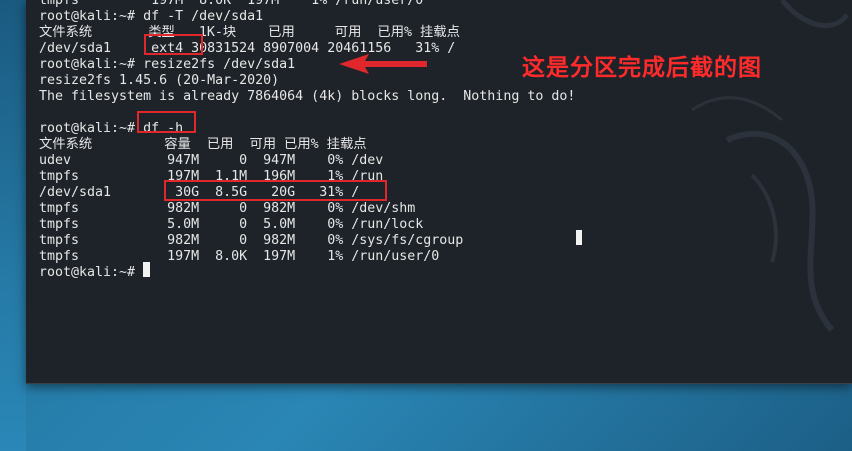 This screenshot has height=451, width=852. Describe the element at coordinates (159, 80) in the screenshot. I see `terminal-line: resize2fs 1.45.6 (20-Mar-2020)` at that location.